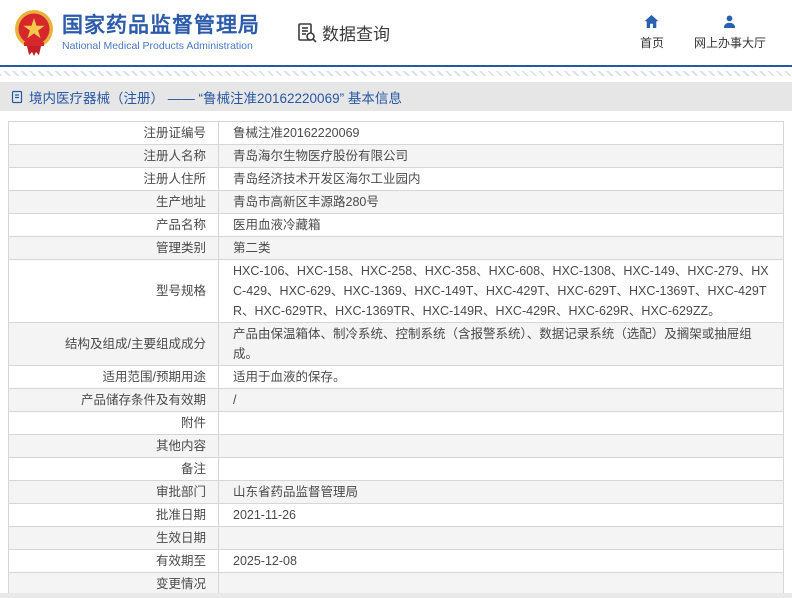 This screenshot has width=792, height=598. Describe the element at coordinates (265, 561) in the screenshot. I see `row-value: 2025-12-08` at that location.